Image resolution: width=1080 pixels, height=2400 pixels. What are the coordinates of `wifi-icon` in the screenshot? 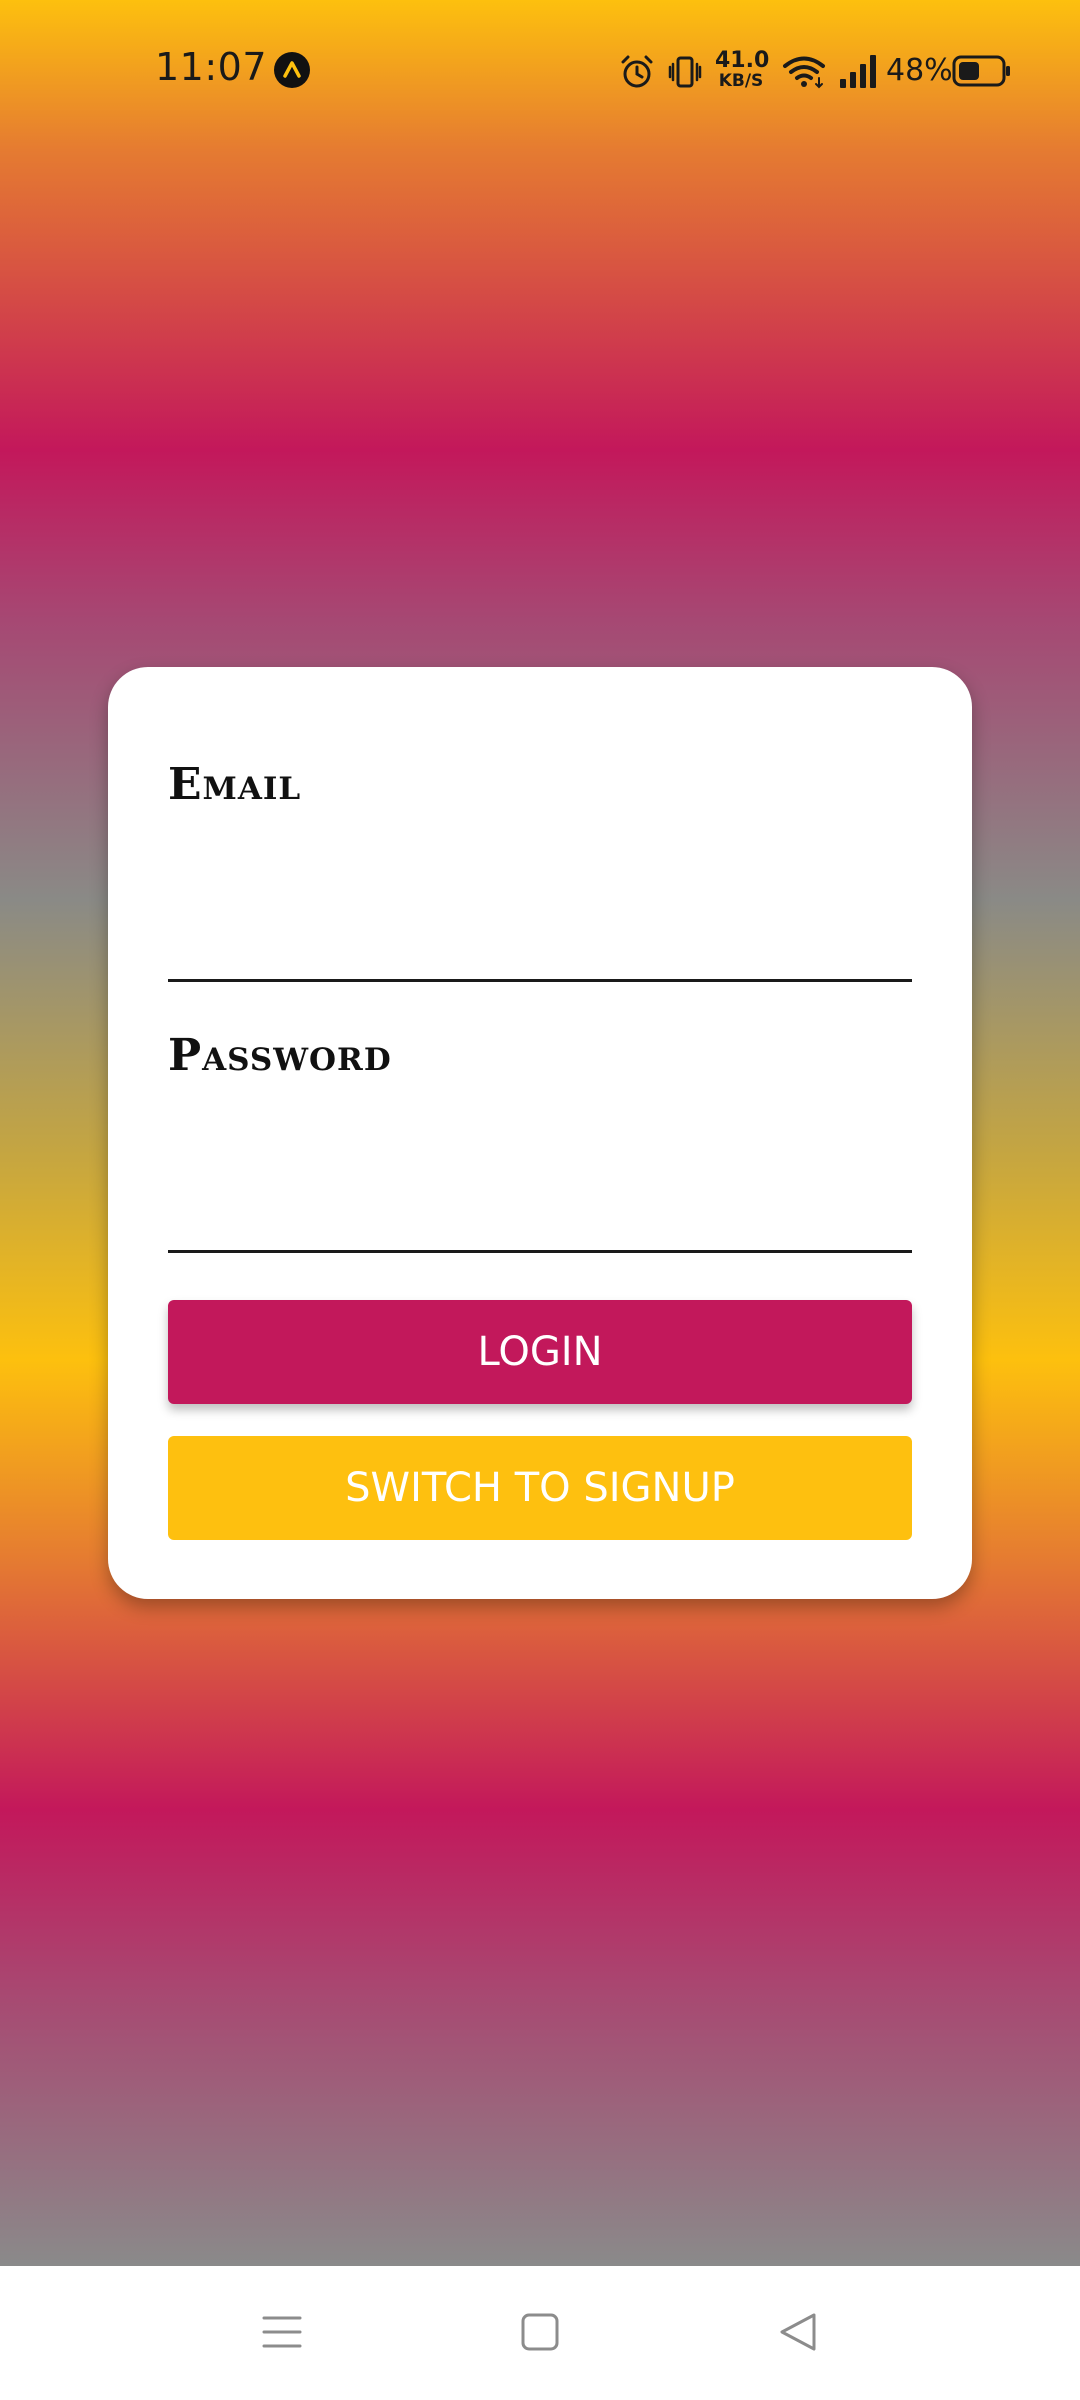 It's located at (804, 72).